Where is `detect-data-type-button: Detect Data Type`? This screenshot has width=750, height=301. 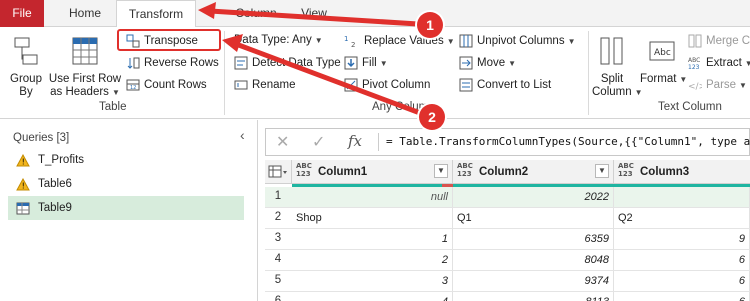
detect-data-type-button: Detect Data Type is located at coordinates (287, 63).